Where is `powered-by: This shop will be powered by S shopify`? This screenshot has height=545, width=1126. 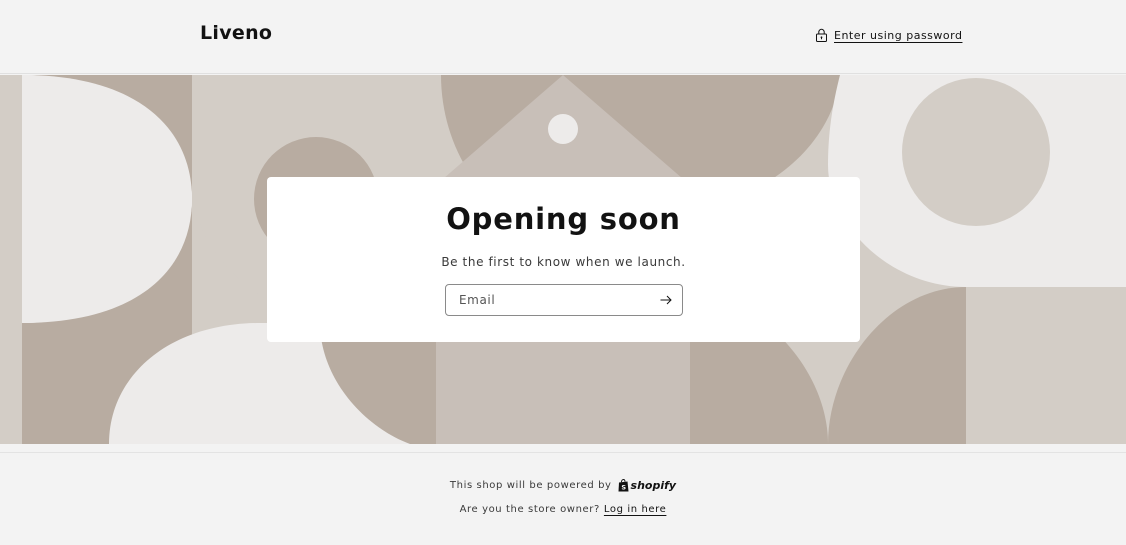 powered-by: This shop will be powered by S shopify is located at coordinates (563, 485).